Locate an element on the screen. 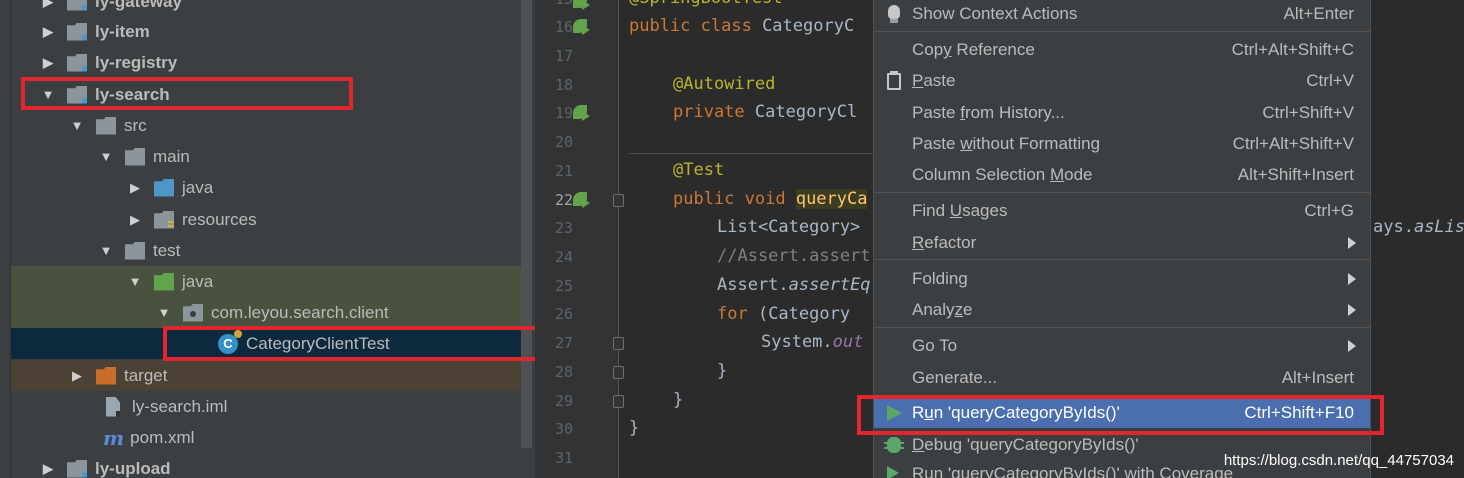 The image size is (1464, 478). tree-node-label: ly-item is located at coordinates (122, 31).